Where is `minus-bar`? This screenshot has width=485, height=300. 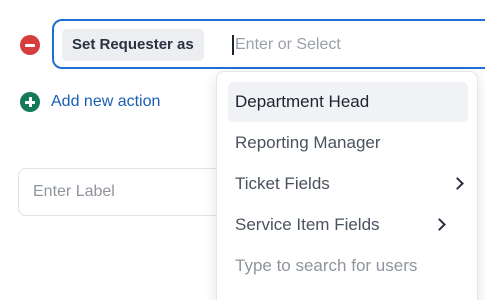
minus-bar is located at coordinates (30, 45).